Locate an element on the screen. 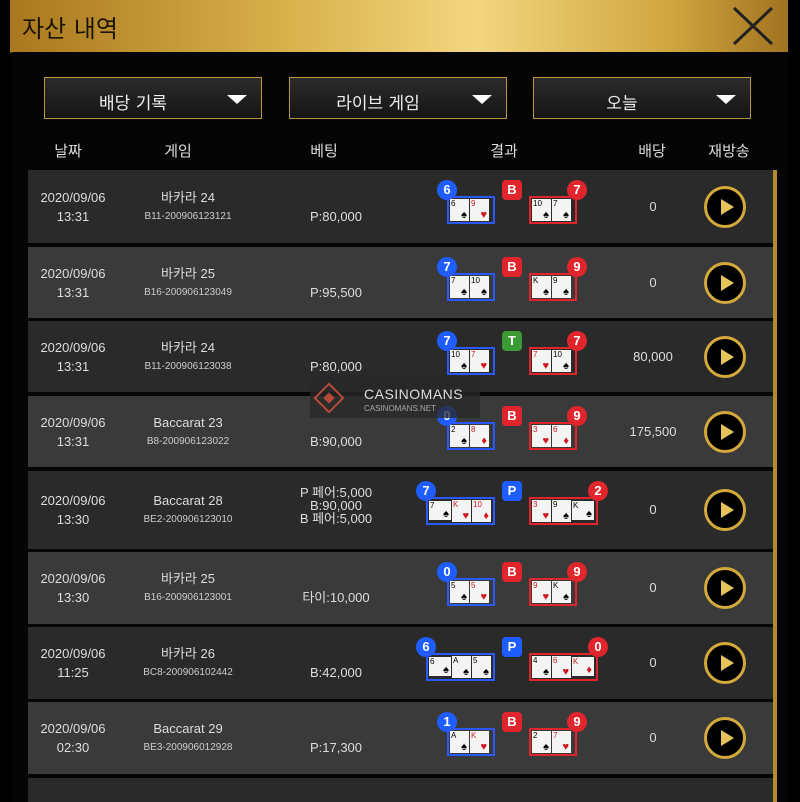 The image size is (800, 802). card-rank: 3 is located at coordinates (535, 504).